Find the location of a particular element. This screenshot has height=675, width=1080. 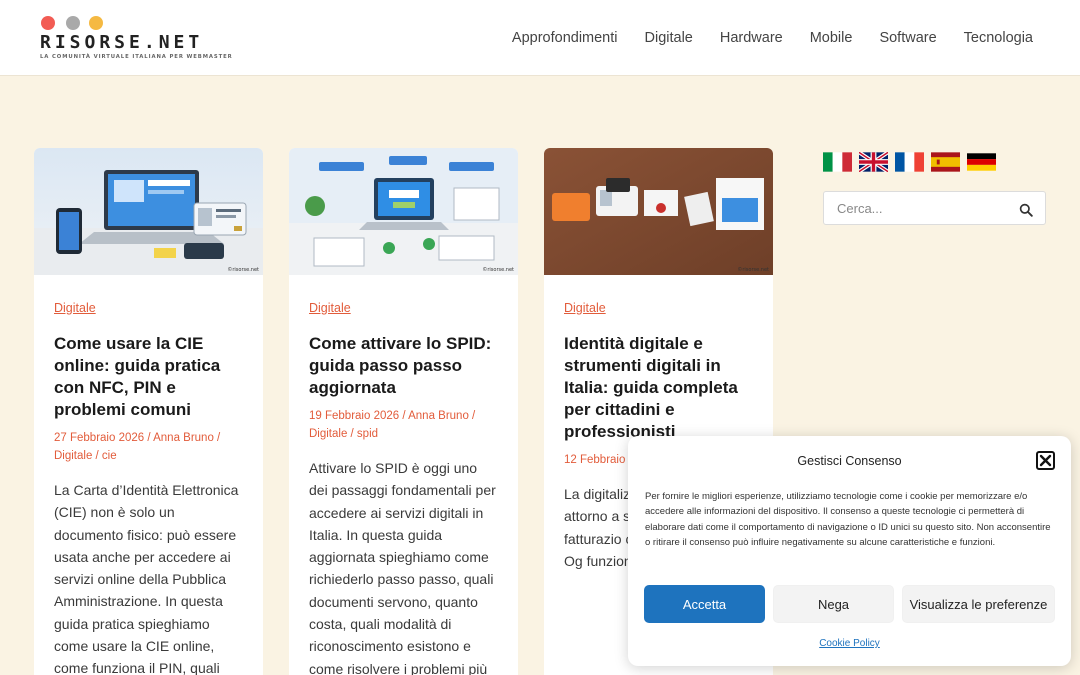

logo-dot-gray is located at coordinates (73, 23).